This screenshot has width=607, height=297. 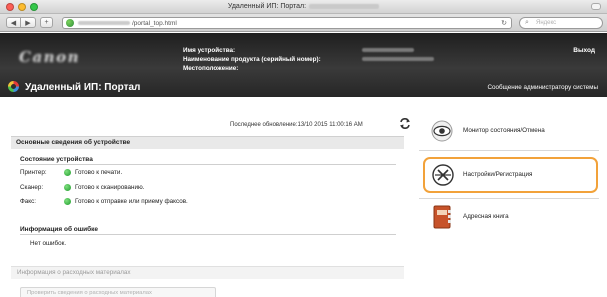 What do you see at coordinates (48, 243) in the screenshot?
I see `error-text: Нет ошибок.` at bounding box center [48, 243].